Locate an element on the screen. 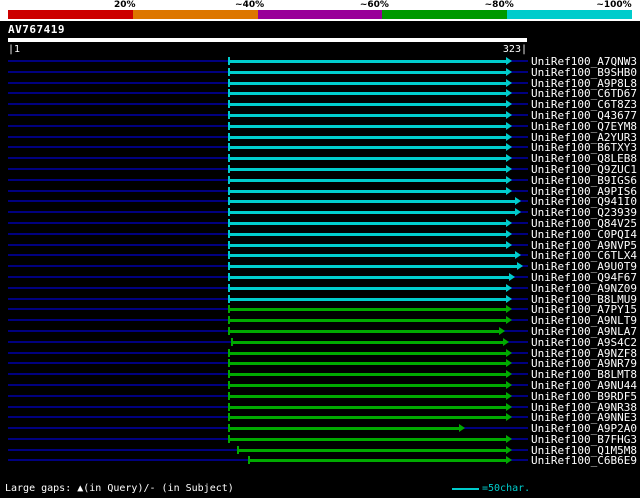  hit-row: UniRef100_B9SHB0 is located at coordinates (320, 72).